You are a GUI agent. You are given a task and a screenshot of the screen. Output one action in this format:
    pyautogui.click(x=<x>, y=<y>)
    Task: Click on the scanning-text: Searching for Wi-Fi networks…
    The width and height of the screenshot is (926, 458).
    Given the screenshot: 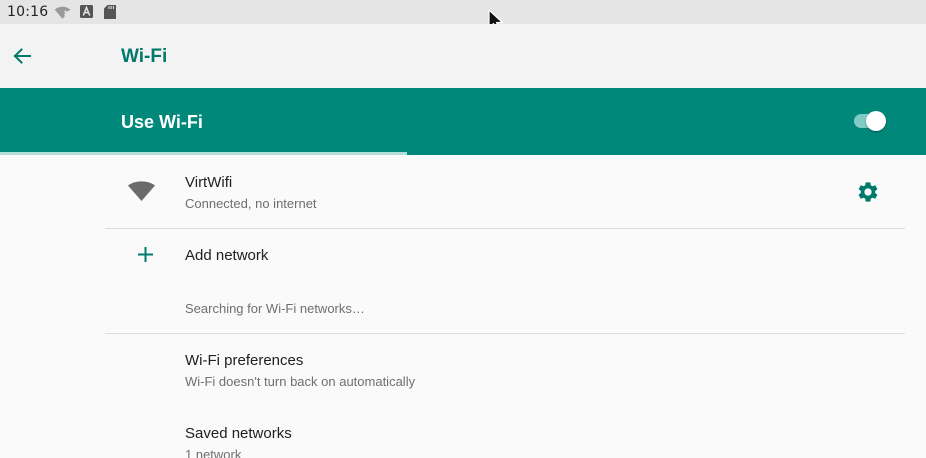 What is the action you would take?
    pyautogui.click(x=275, y=308)
    